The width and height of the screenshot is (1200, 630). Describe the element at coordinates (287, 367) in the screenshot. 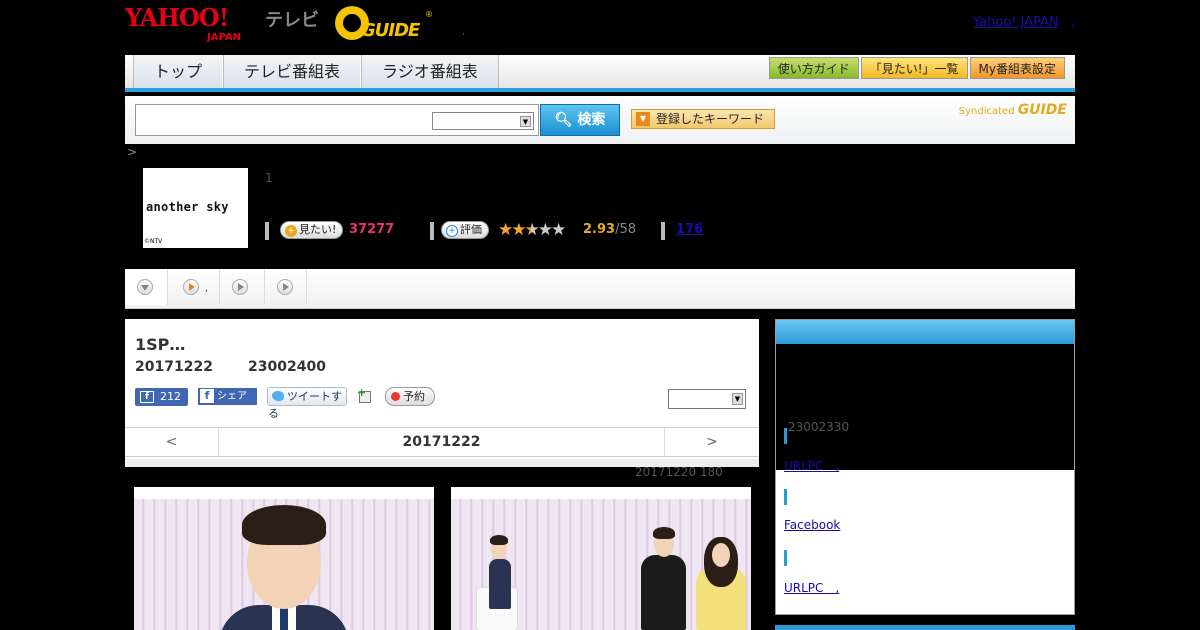

I see `episode-time: 23002400` at that location.